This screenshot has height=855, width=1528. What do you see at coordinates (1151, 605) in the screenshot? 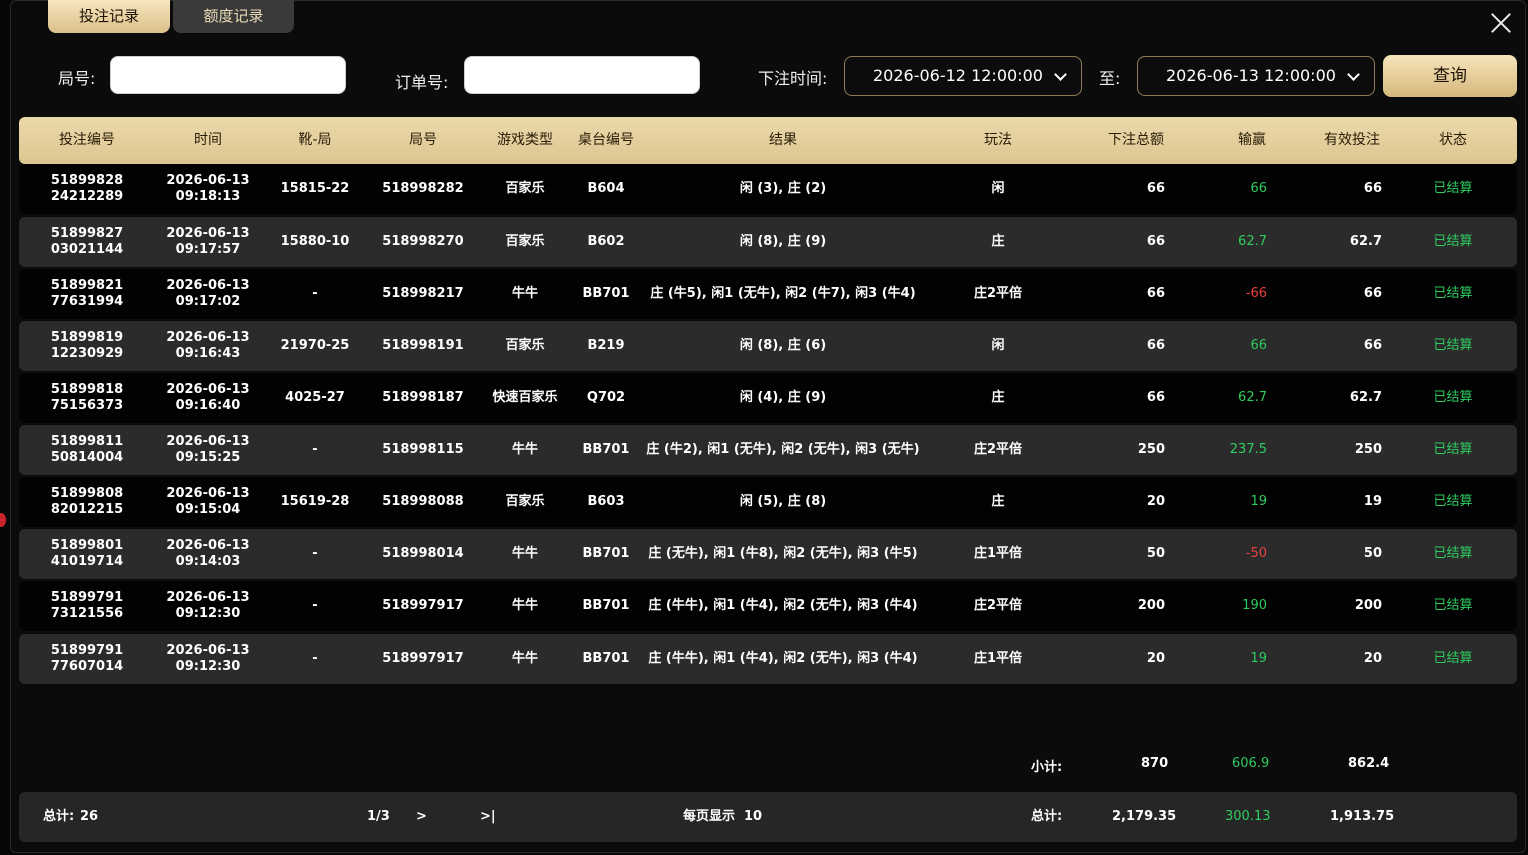
I see `cell-bet-total: 200` at bounding box center [1151, 605].